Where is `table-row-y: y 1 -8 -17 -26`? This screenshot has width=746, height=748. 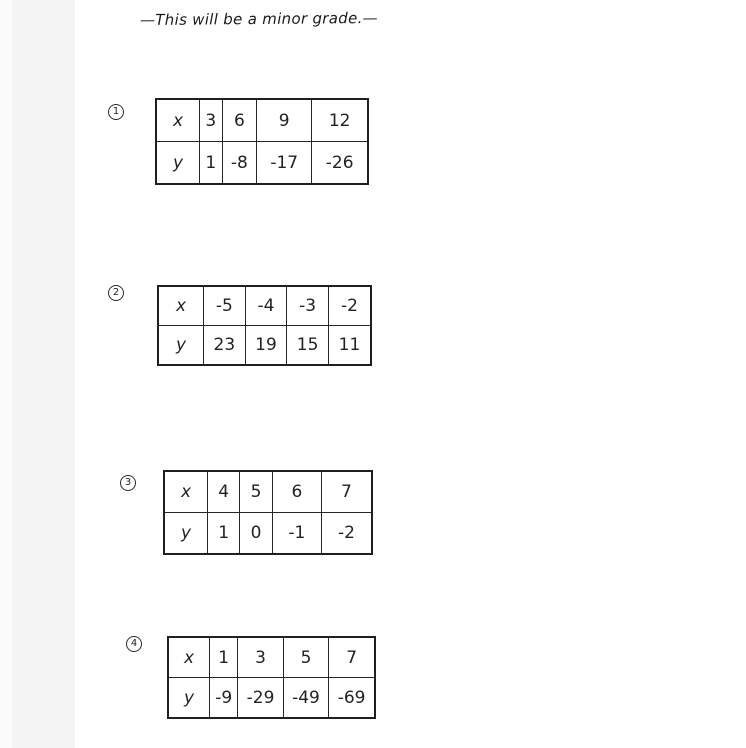
table-row-y: y 1 -8 -17 -26 is located at coordinates (262, 163).